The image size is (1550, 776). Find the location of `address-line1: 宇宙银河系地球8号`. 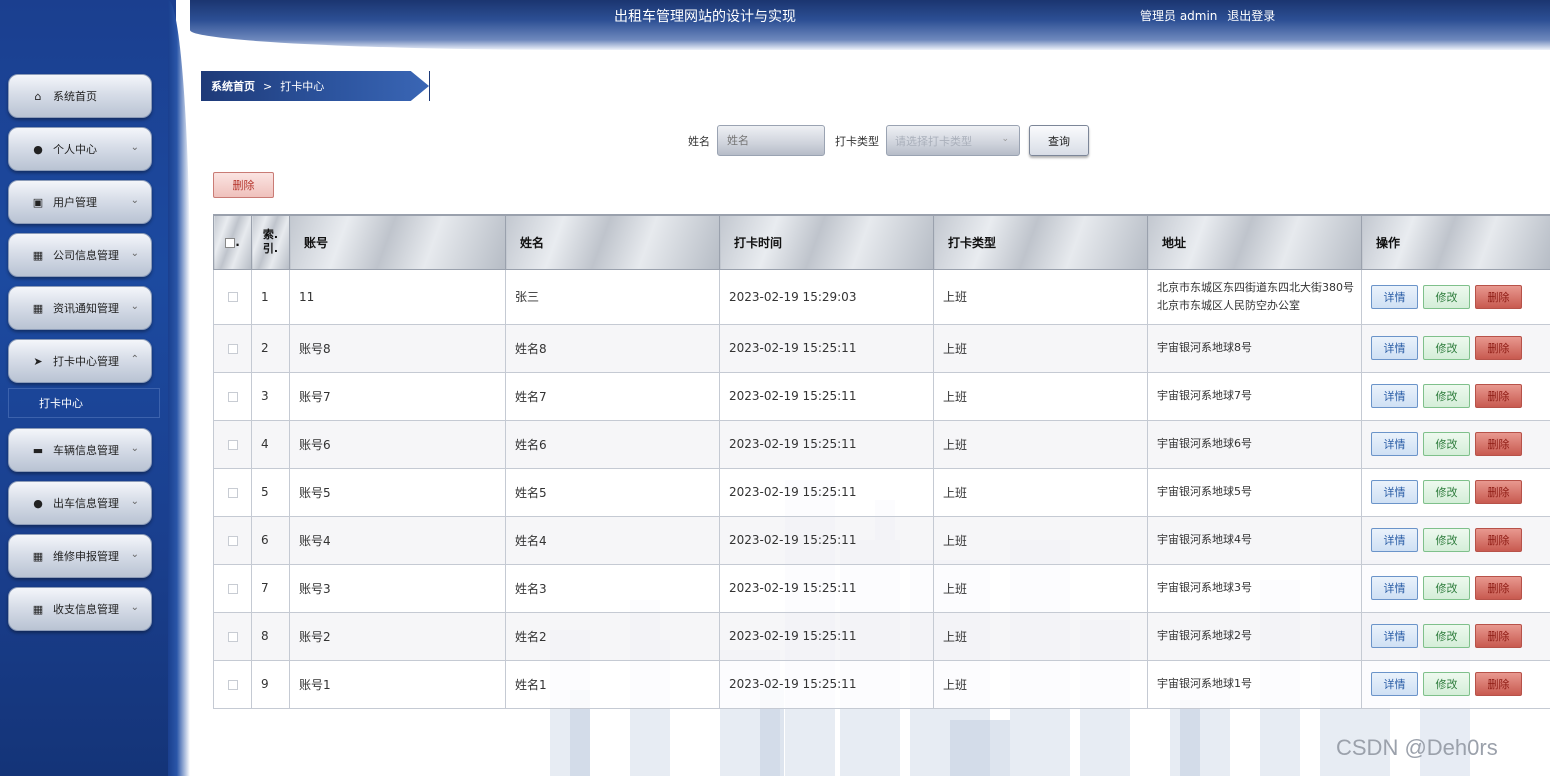

address-line1: 宇宙银河系地球8号 is located at coordinates (1204, 347).